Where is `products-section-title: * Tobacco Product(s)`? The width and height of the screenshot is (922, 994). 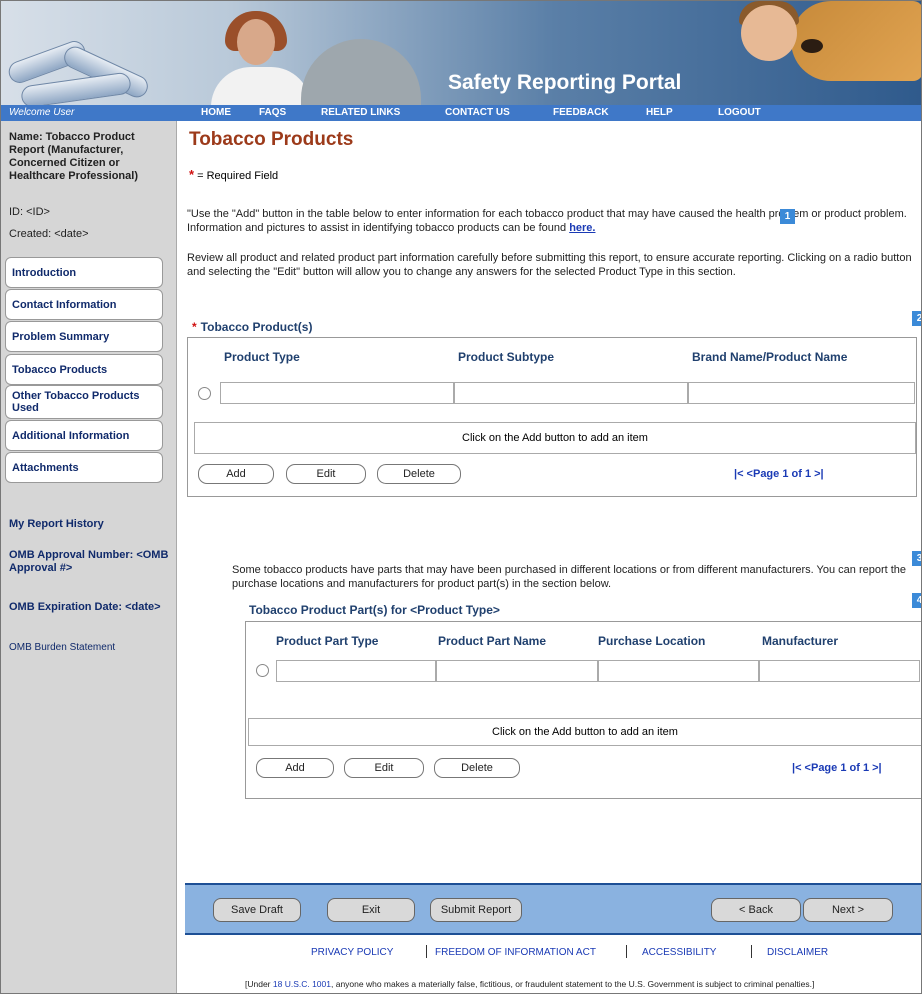 products-section-title: * Tobacco Product(s) is located at coordinates (252, 327).